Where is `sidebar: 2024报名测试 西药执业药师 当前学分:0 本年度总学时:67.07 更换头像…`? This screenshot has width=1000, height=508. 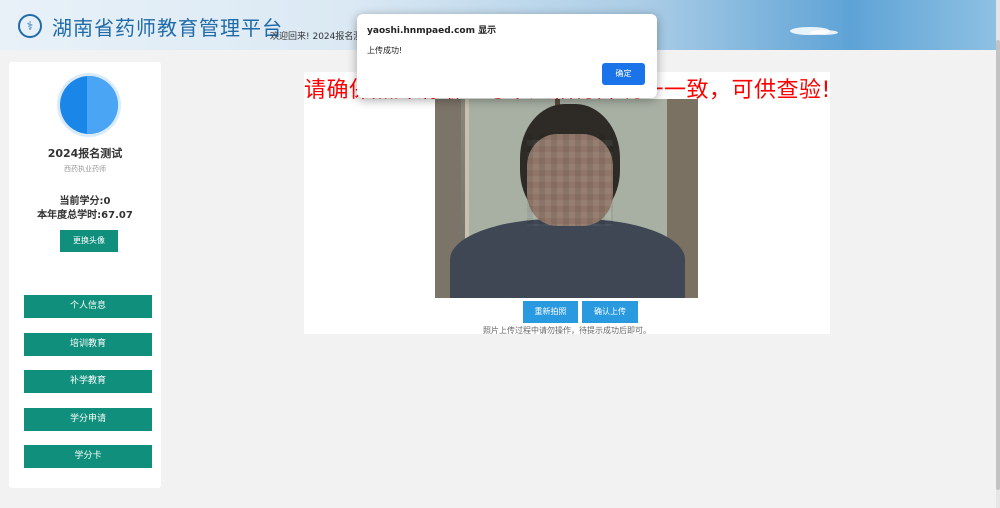 sidebar: 2024报名测试 西药执业药师 当前学分:0 本年度总学时:67.07 更换头像… is located at coordinates (85, 275).